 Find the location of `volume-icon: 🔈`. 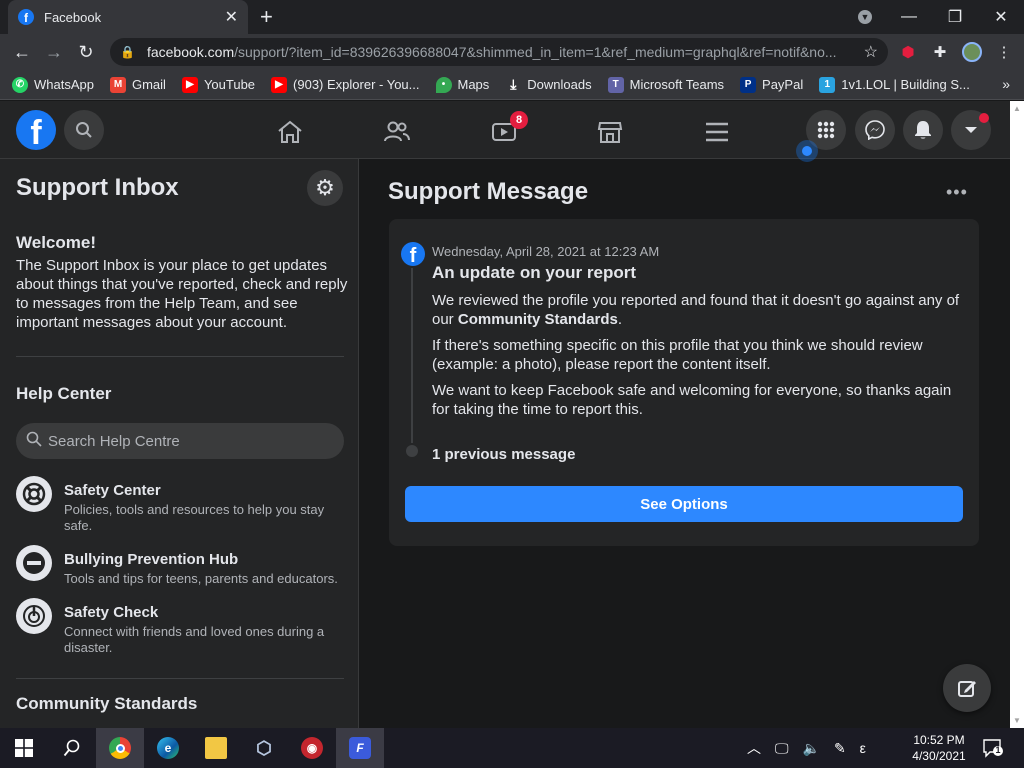

volume-icon: 🔈 is located at coordinates (811, 748).